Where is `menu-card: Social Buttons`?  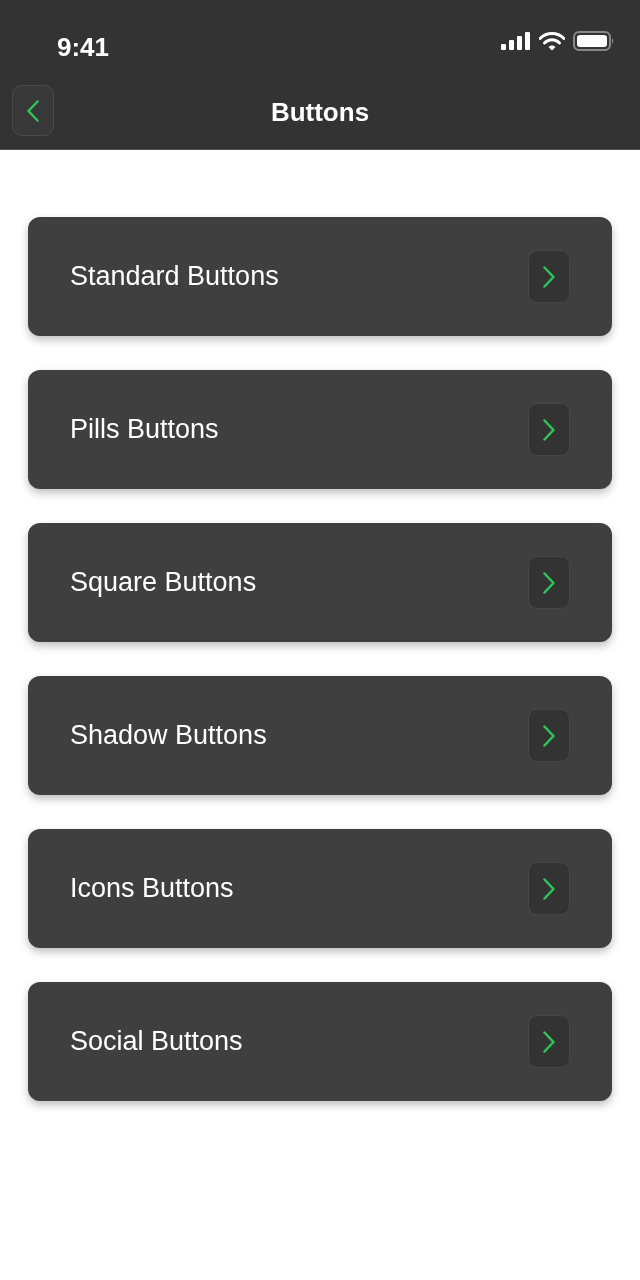
menu-card: Social Buttons is located at coordinates (320, 1041).